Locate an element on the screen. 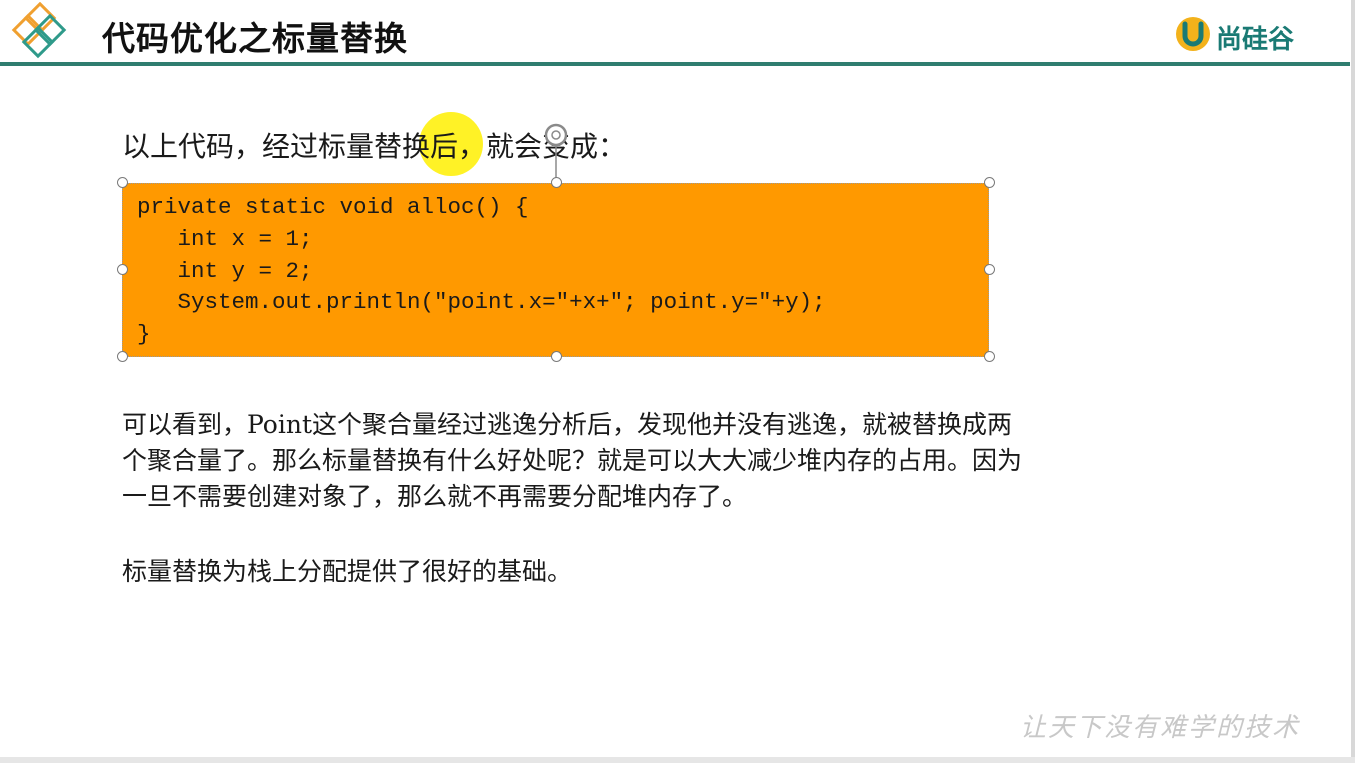 Image resolution: width=1355 pixels, height=763 pixels. code-line: } is located at coordinates (144, 334).